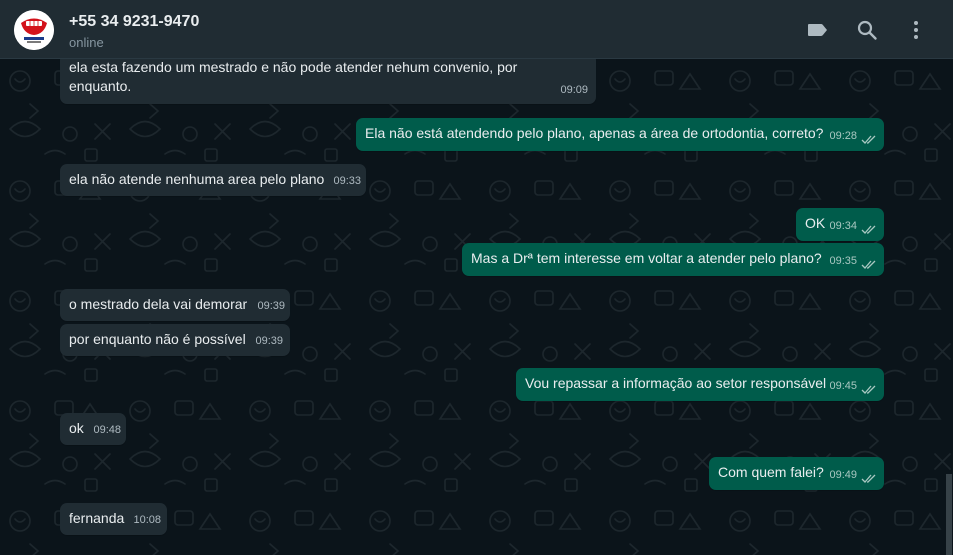 The image size is (953, 555). I want to click on menu-icon, so click(916, 30).